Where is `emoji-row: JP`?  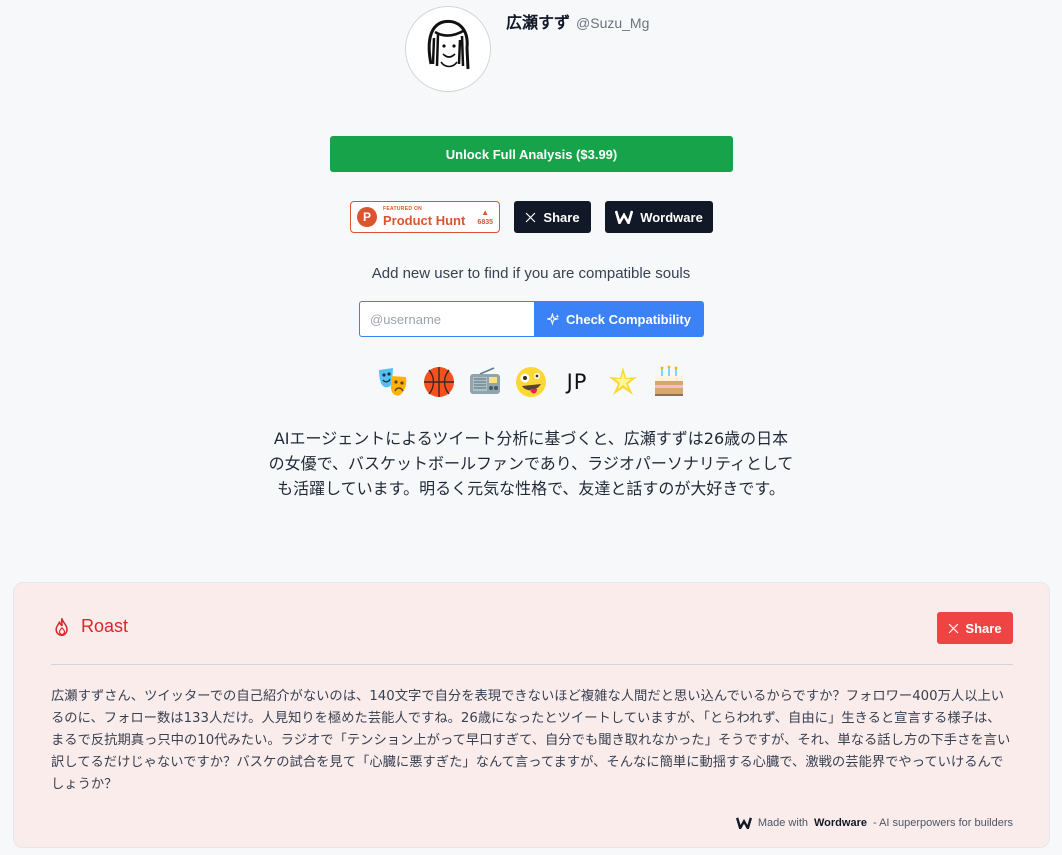
emoji-row: JP is located at coordinates (531, 382).